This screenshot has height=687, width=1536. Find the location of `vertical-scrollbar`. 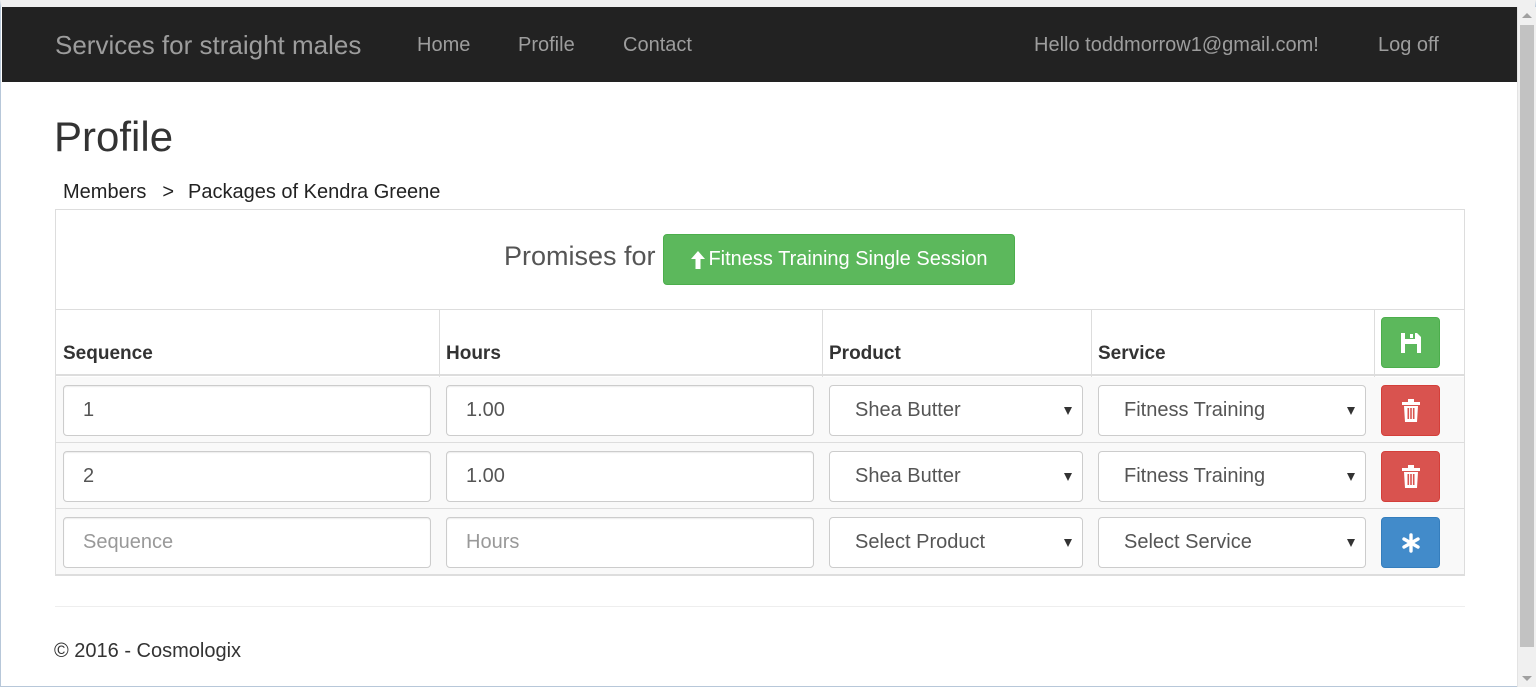

vertical-scrollbar is located at coordinates (1526, 347).